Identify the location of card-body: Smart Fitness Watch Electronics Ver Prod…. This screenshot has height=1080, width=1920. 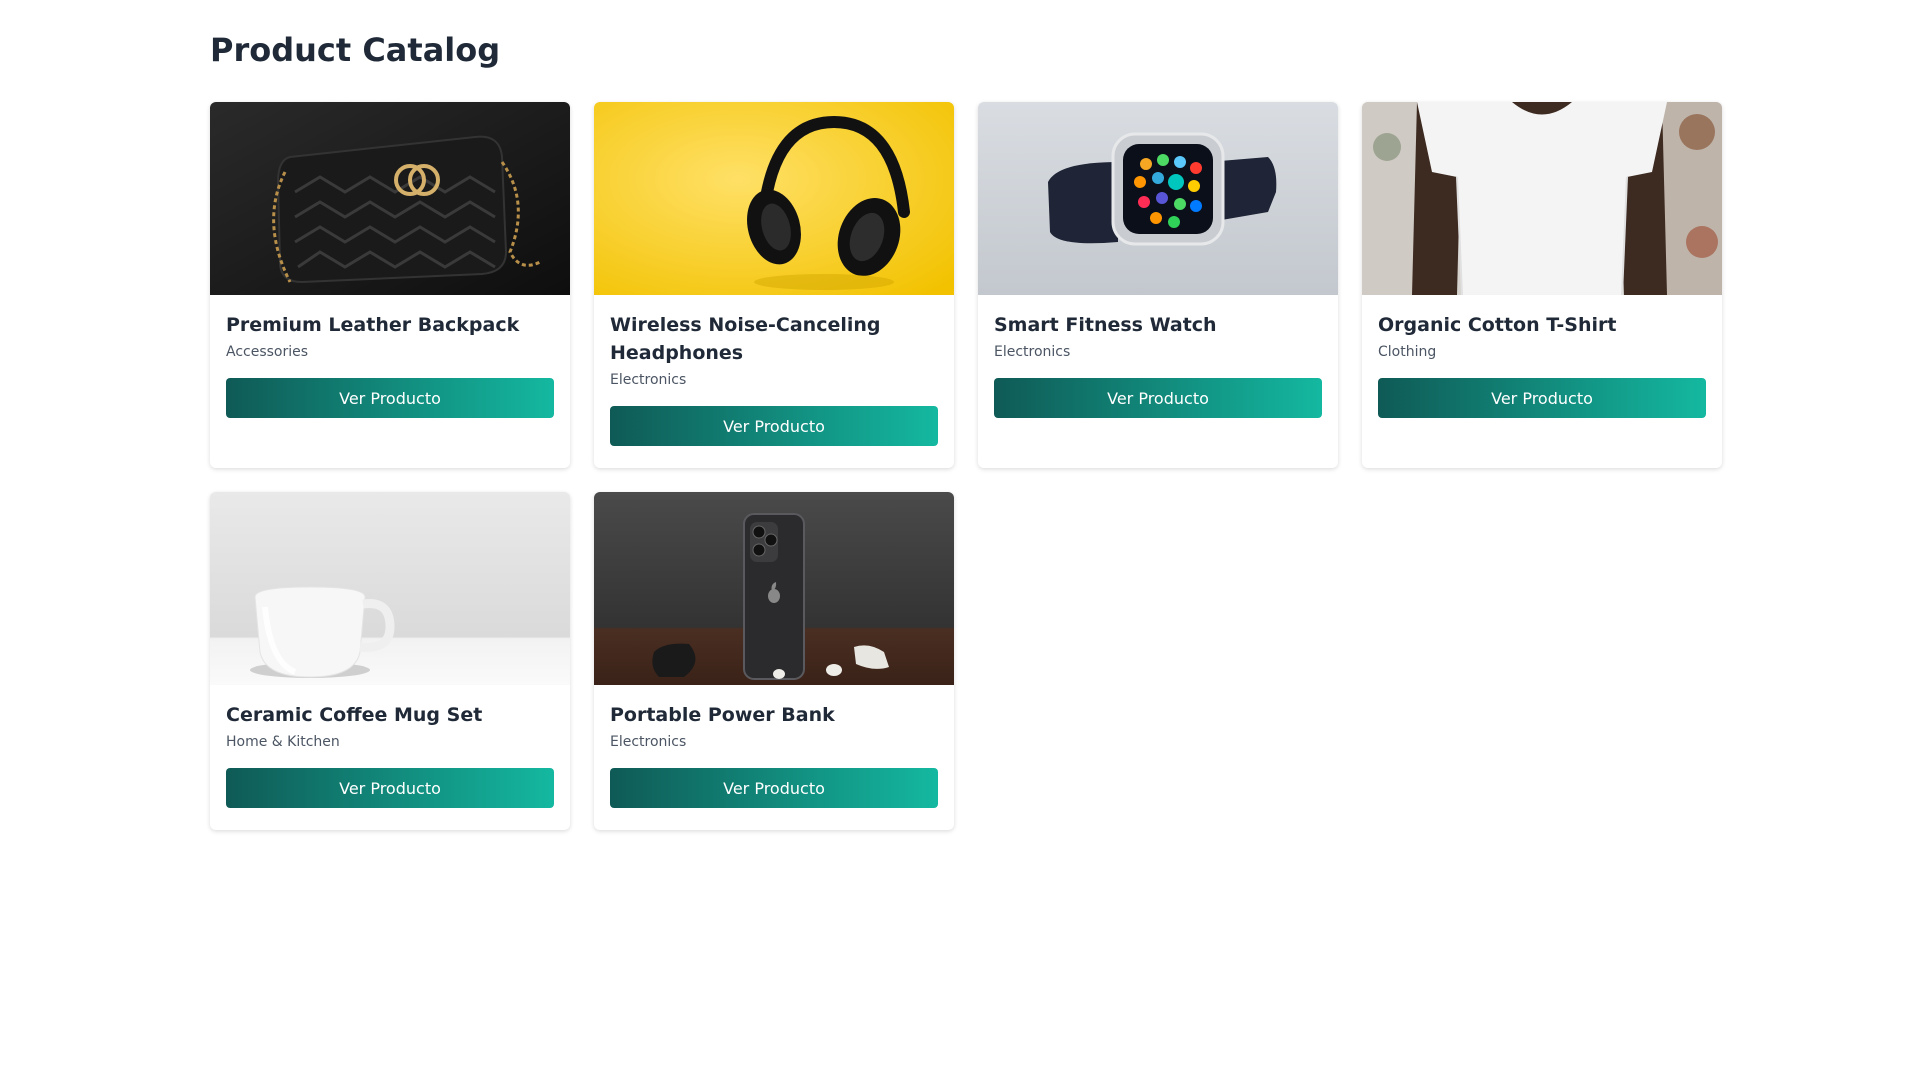
(1158, 364).